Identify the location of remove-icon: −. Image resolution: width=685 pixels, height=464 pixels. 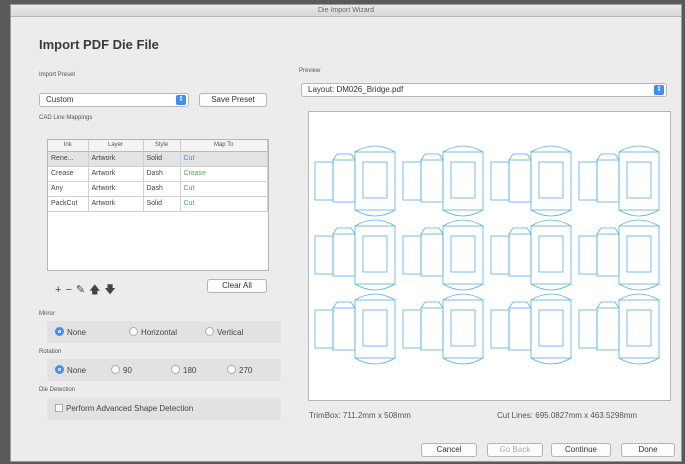
(70, 290).